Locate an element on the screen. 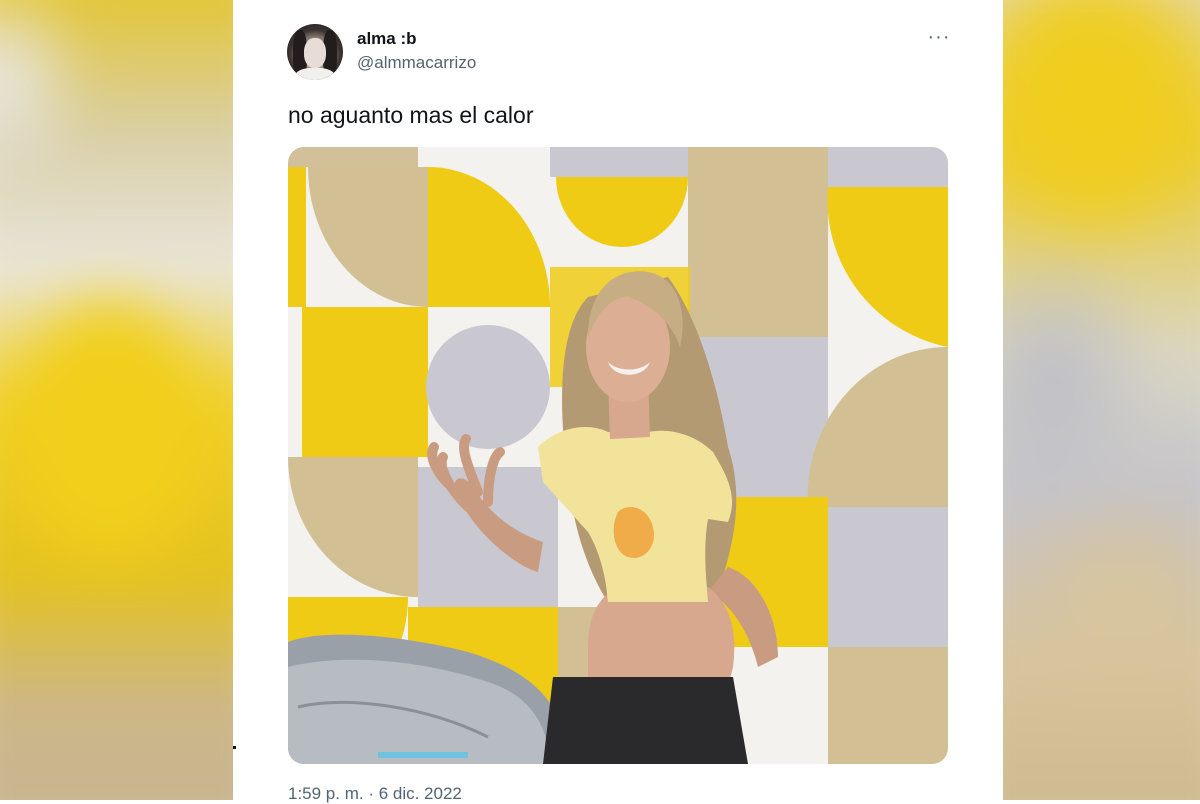 The width and height of the screenshot is (1200, 804). tweet-text: no aguanto mas el calor is located at coordinates (411, 115).